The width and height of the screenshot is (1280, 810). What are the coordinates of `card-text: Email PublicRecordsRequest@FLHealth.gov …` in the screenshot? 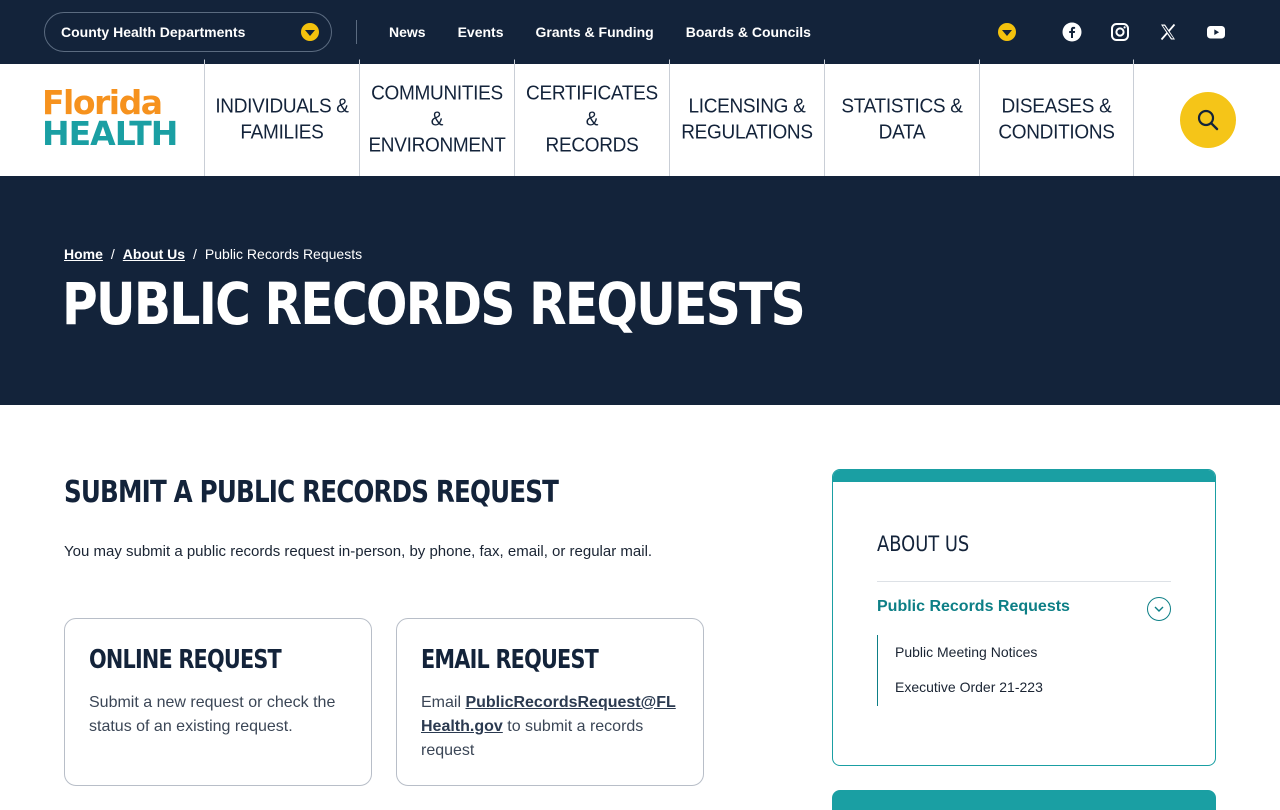 It's located at (550, 727).